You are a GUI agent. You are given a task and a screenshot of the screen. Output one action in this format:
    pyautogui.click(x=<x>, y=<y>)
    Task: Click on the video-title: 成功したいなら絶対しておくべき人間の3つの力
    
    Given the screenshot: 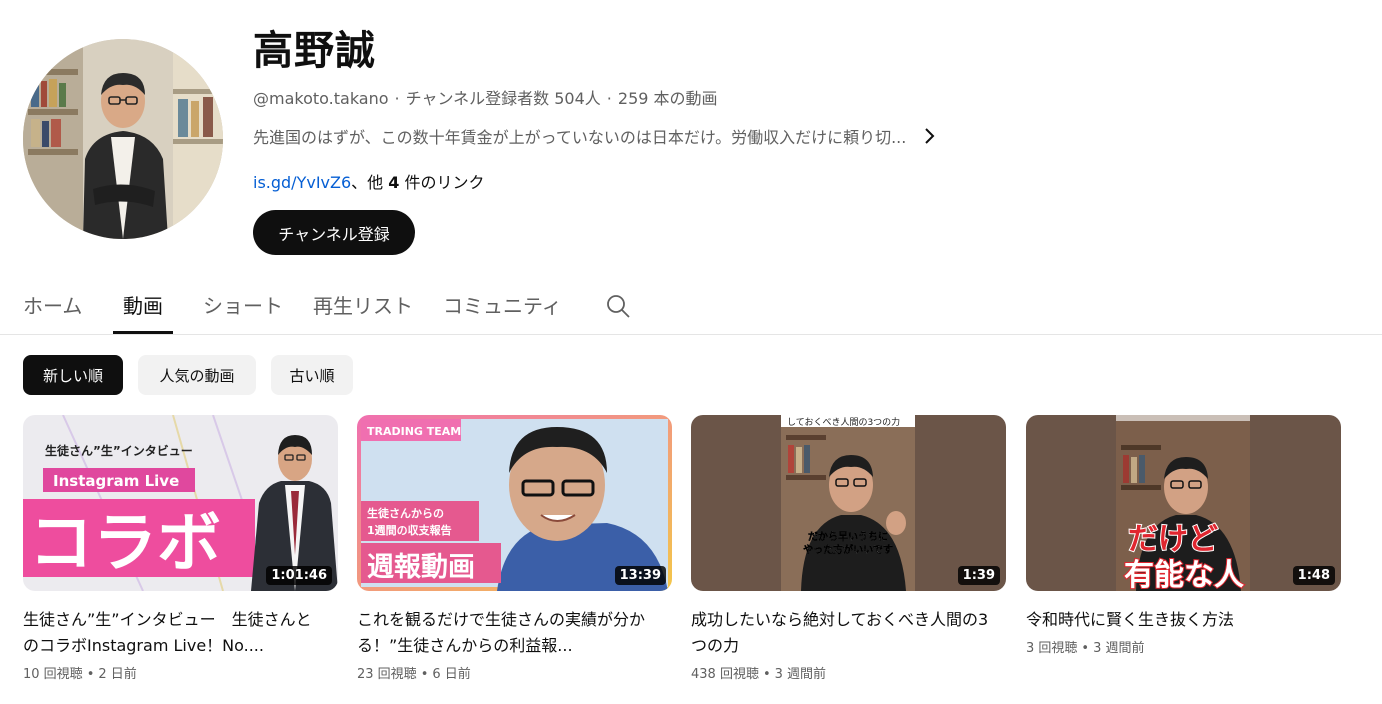 What is the action you would take?
    pyautogui.click(x=841, y=633)
    